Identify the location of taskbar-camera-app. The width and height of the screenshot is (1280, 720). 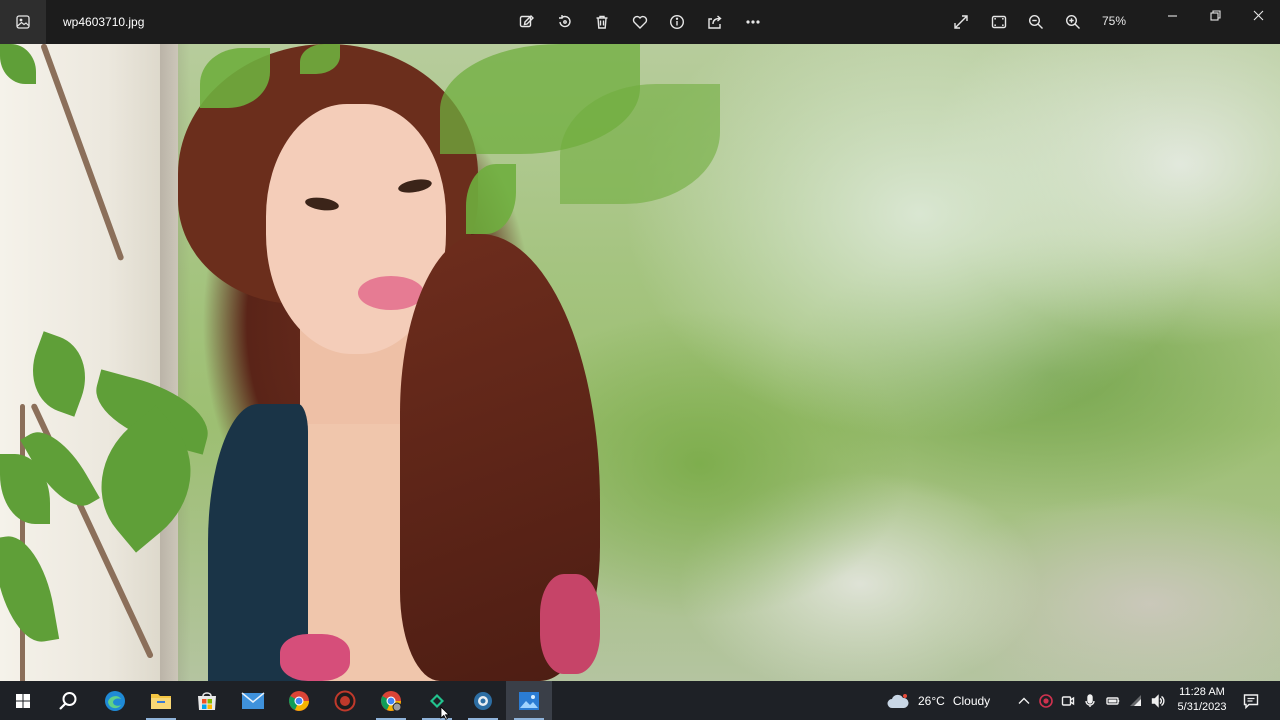
(483, 700).